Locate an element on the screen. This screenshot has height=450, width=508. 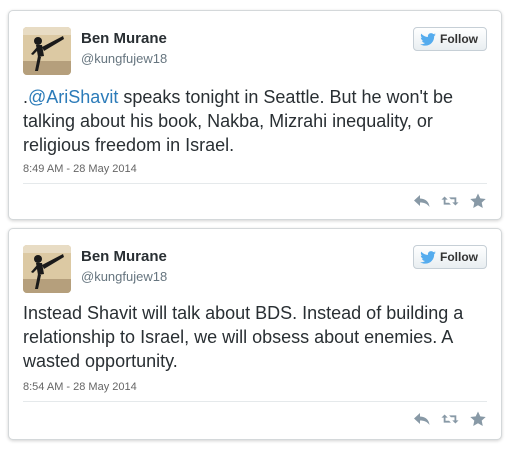
tweet-timestamp: 8:49 AM - 28 May 2014 is located at coordinates (80, 169).